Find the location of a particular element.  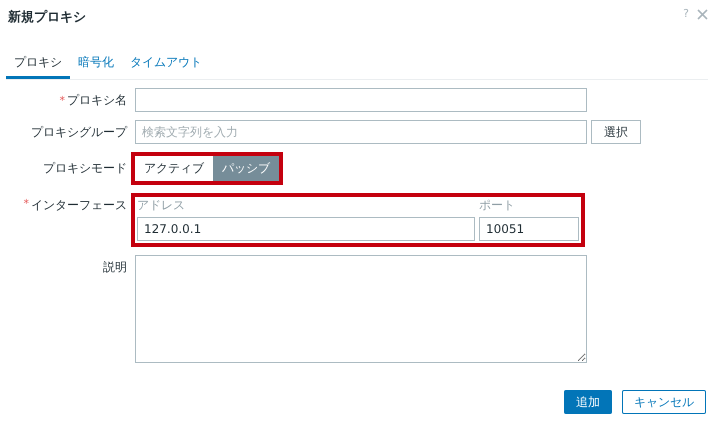

column-label: ポート is located at coordinates (497, 205).